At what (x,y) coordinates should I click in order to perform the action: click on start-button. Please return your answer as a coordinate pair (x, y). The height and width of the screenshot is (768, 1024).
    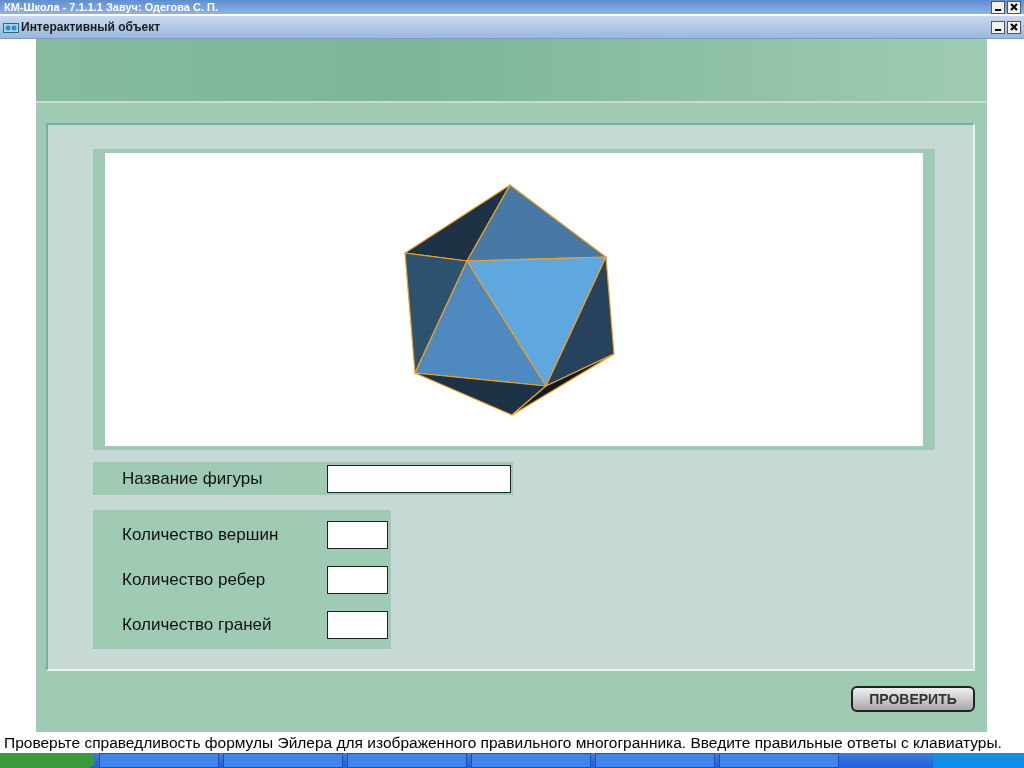
    Looking at the image, I should click on (47, 760).